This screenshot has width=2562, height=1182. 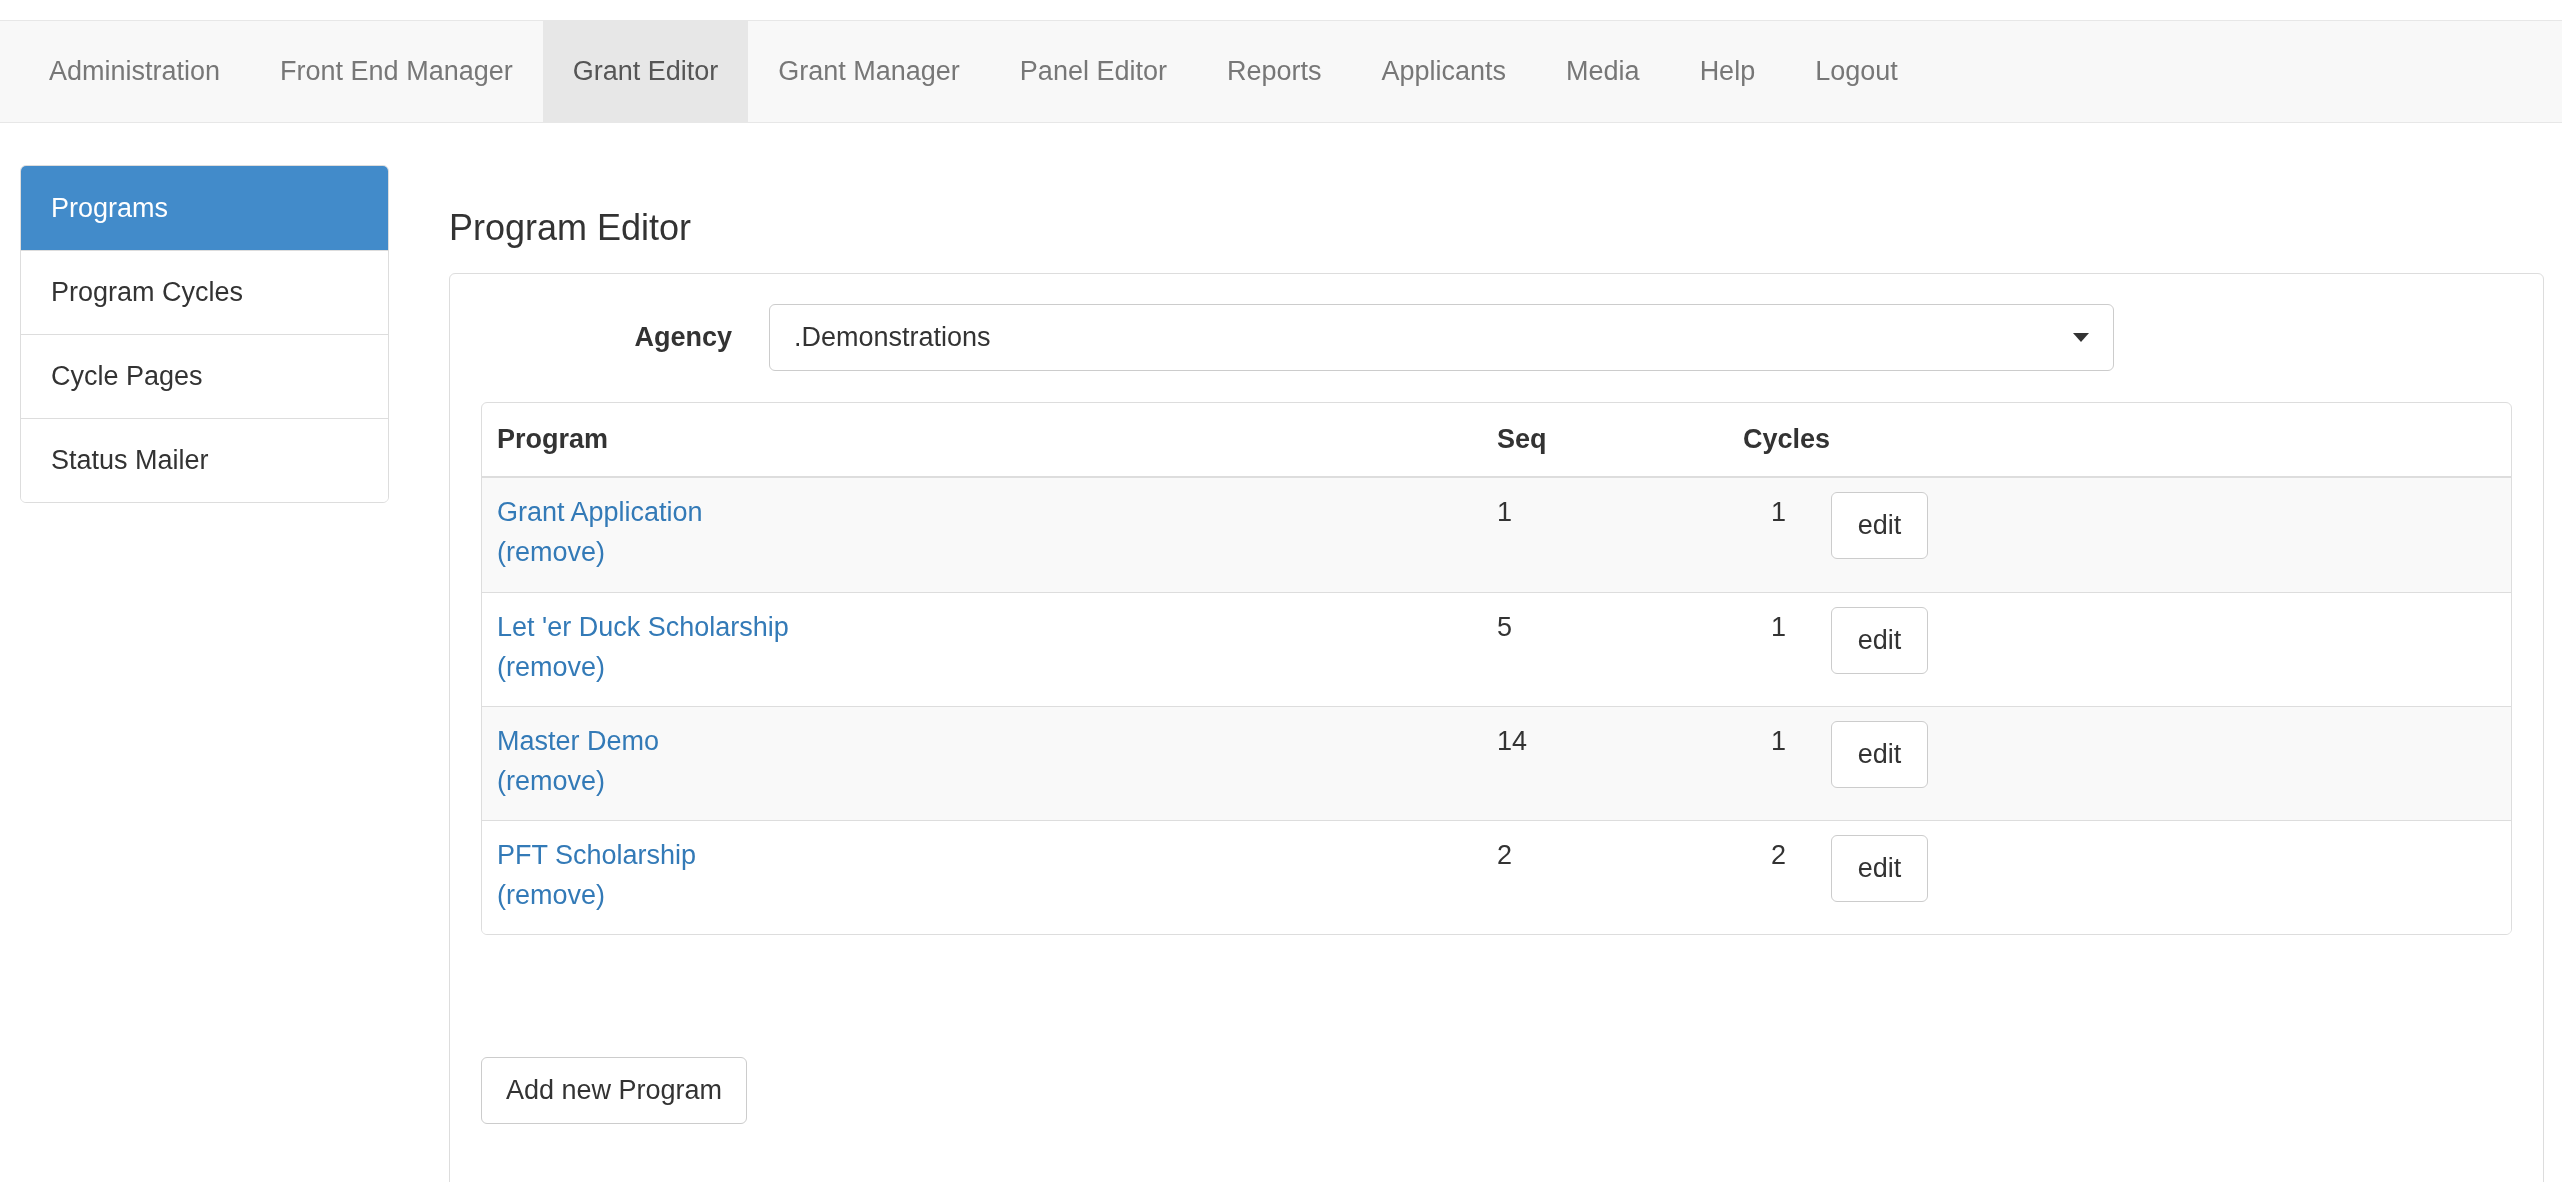 I want to click on column-header: Seq, so click(x=1522, y=440).